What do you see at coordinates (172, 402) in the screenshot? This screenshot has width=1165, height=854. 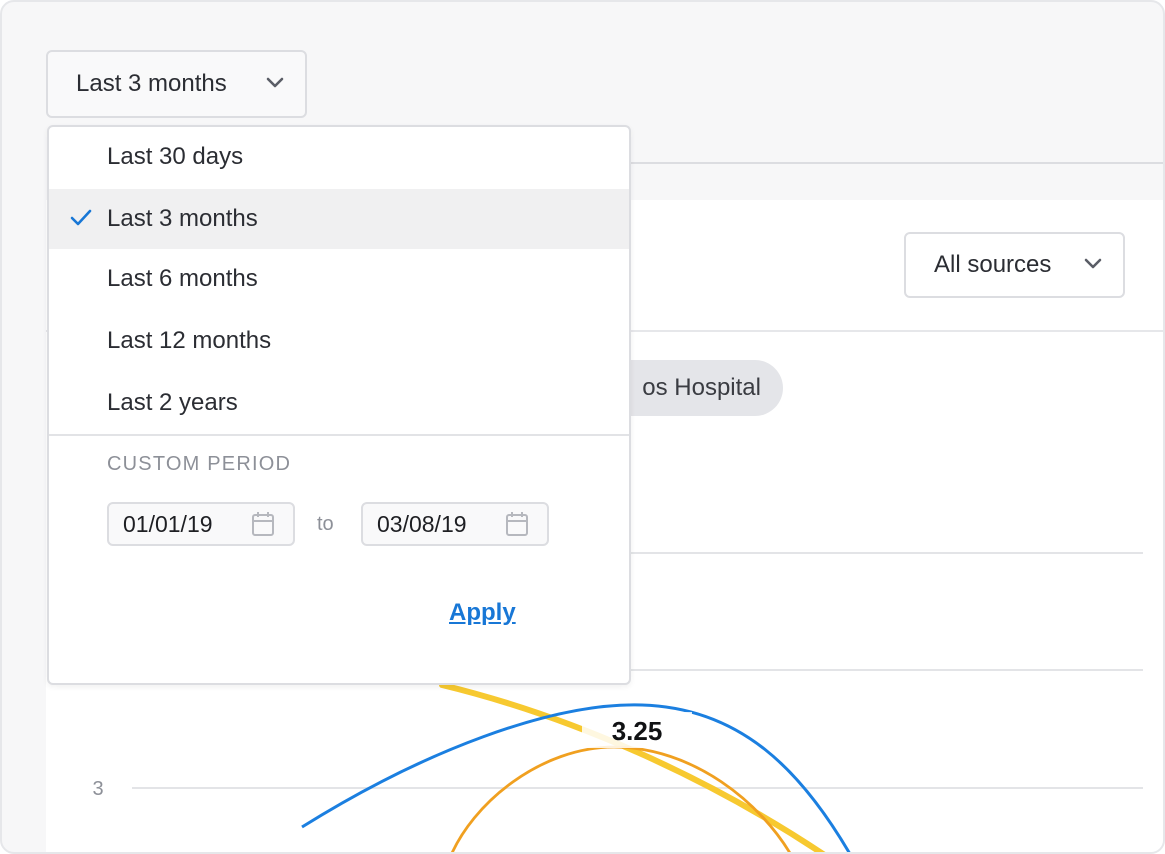 I see `dropdown-option-label: Last 2 years` at bounding box center [172, 402].